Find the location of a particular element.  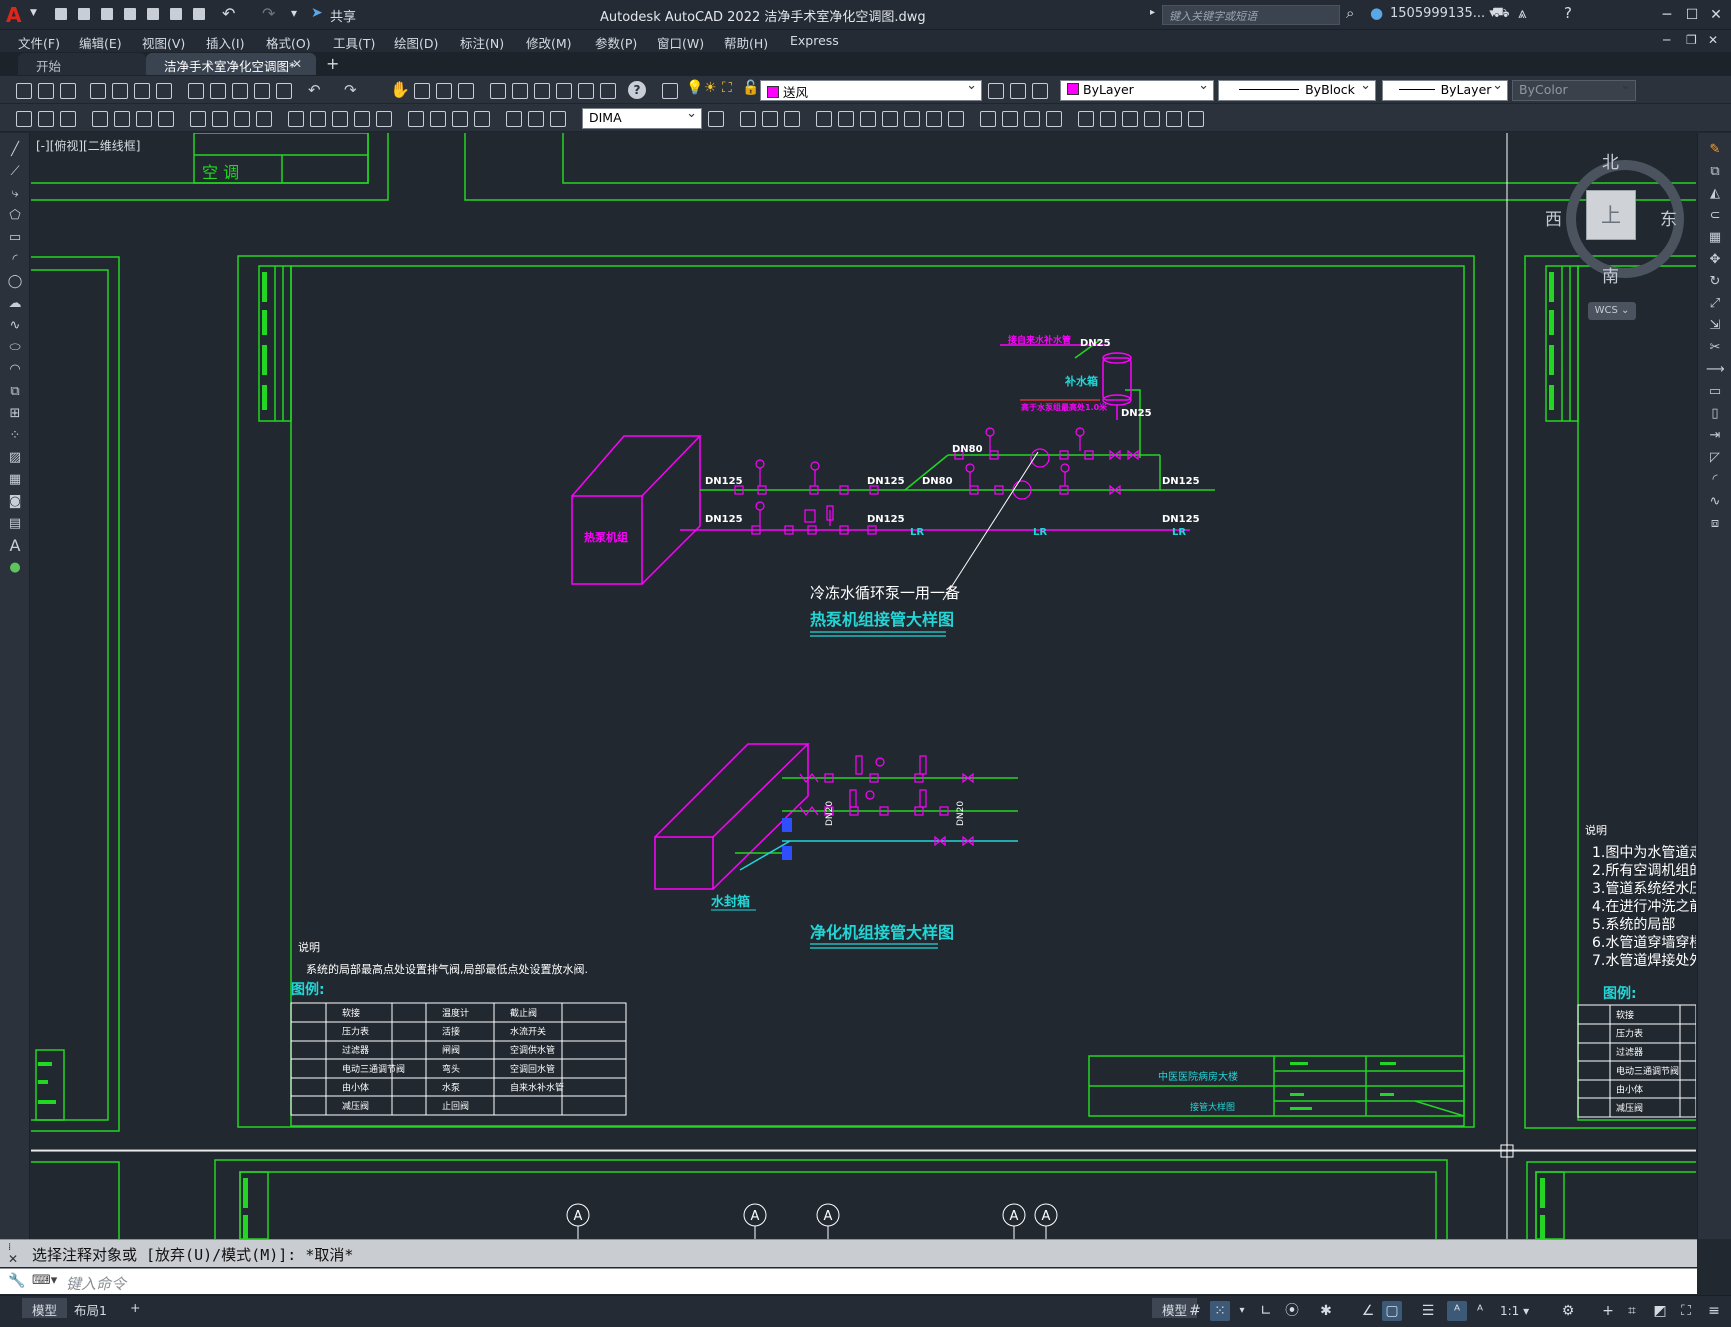

center-mark-icon is located at coordinates (437, 118).